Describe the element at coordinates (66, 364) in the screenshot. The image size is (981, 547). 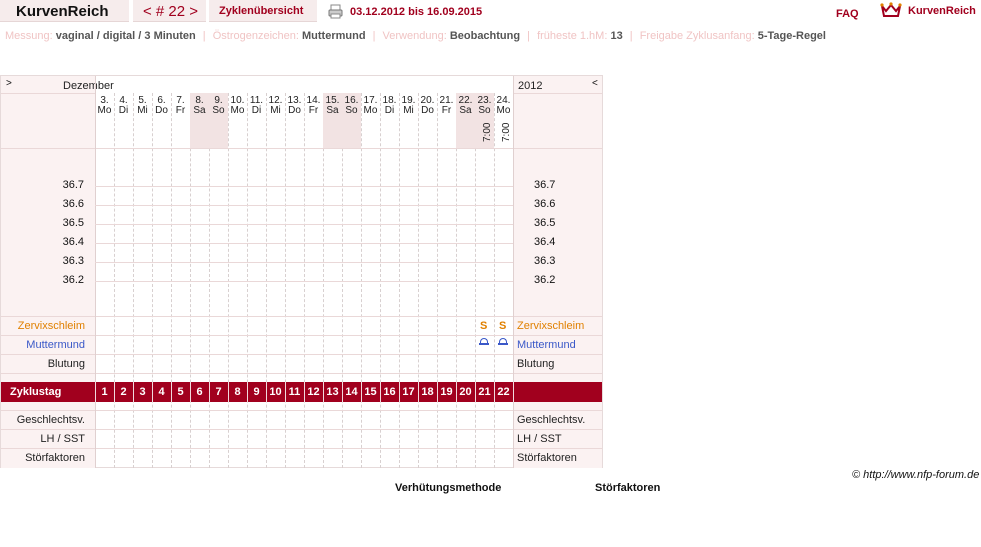
I see `bleeding-row-label: Blutung` at that location.